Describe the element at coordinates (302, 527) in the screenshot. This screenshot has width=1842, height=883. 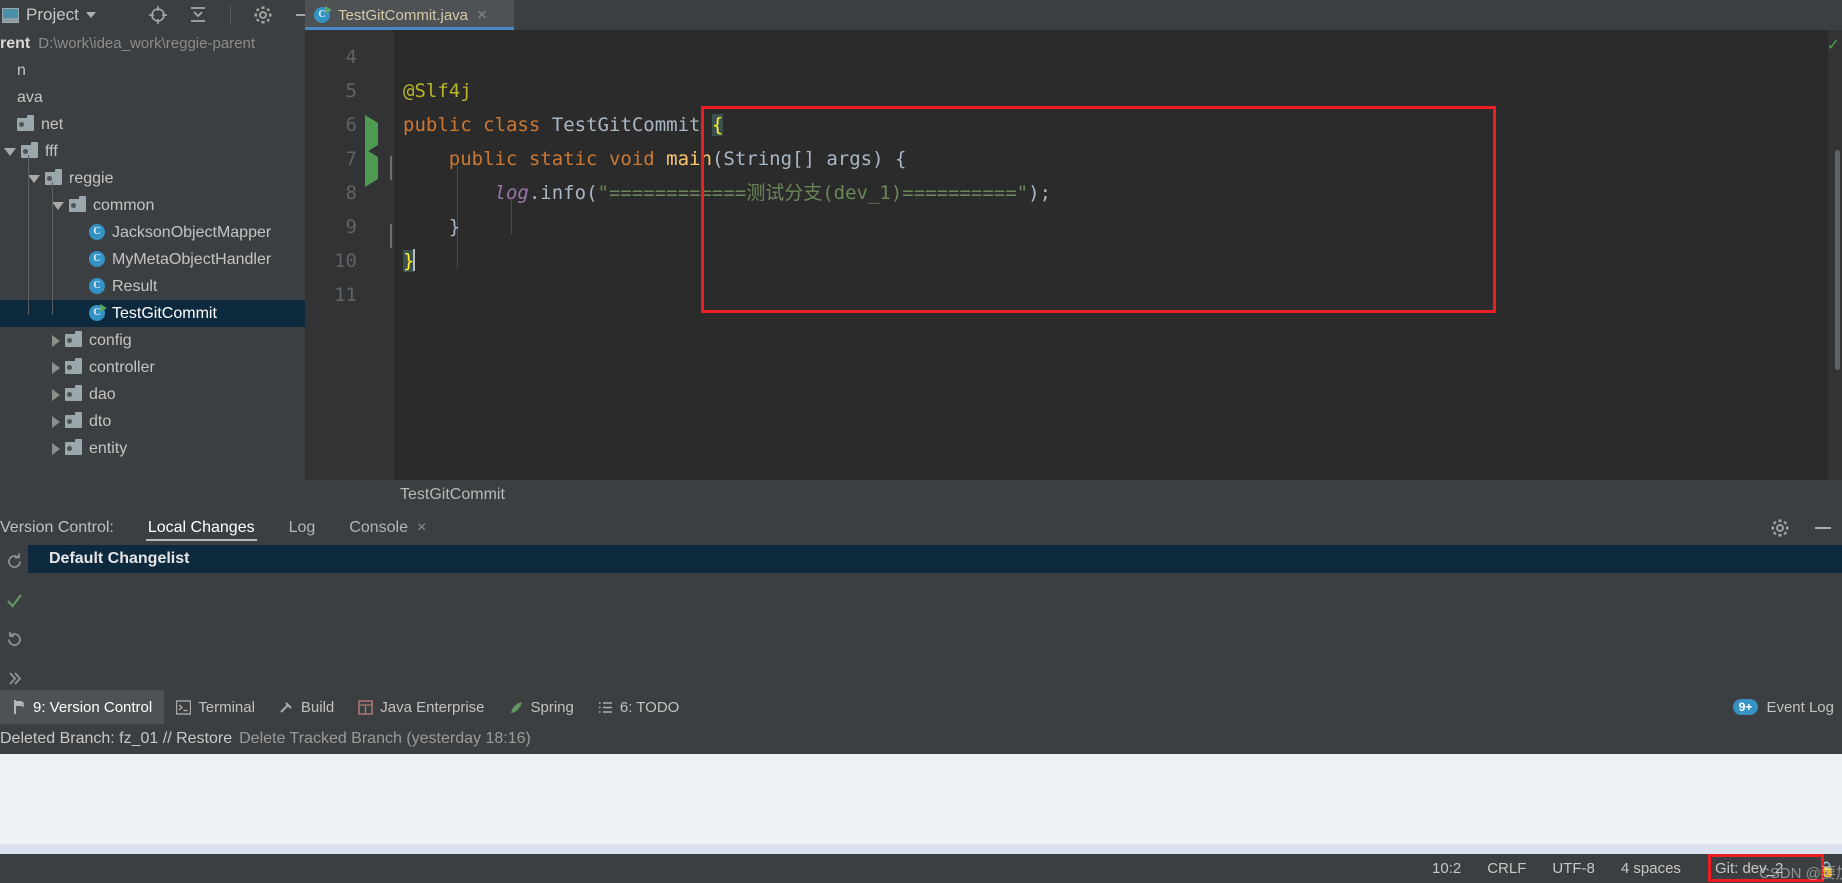
I see `tab-log: Log` at that location.